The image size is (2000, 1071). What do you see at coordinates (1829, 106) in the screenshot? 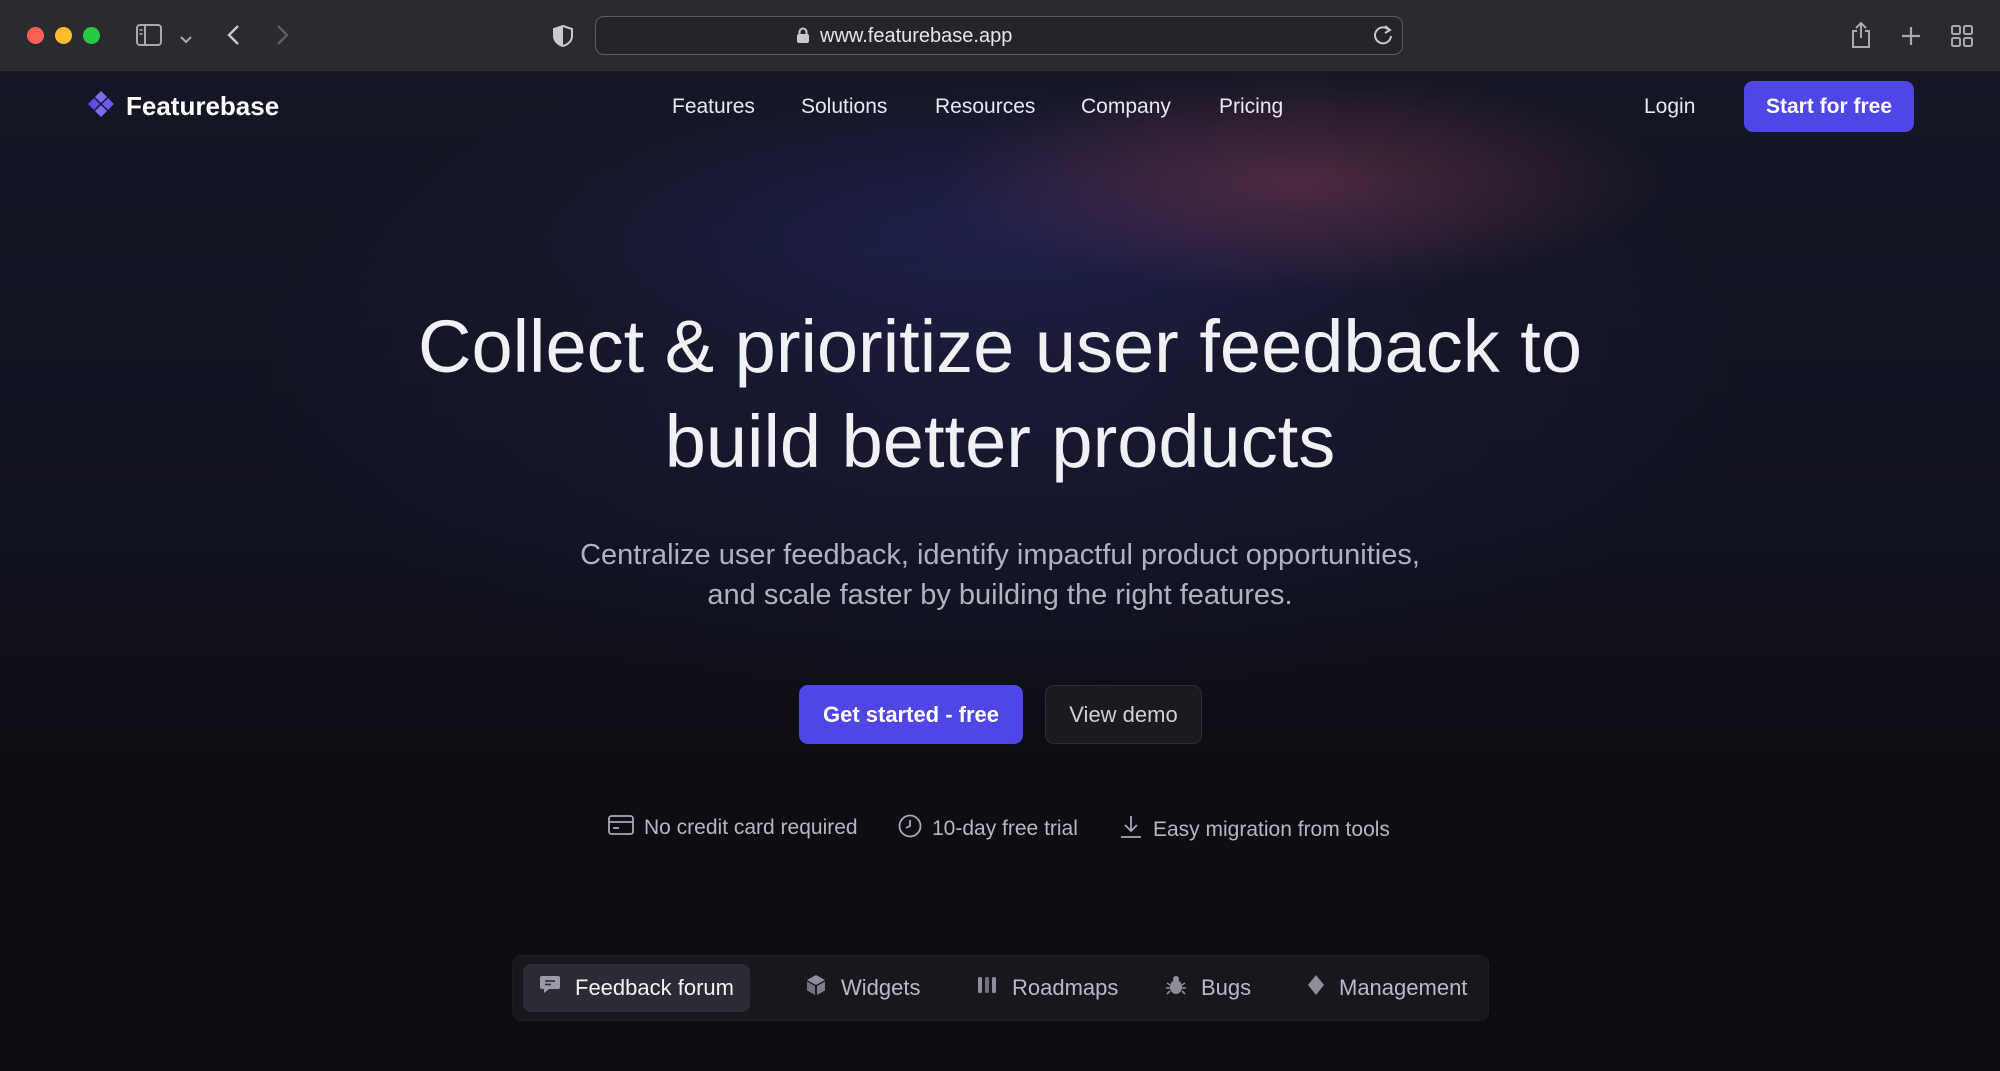
I see `start-for-free-button: Start for free` at bounding box center [1829, 106].